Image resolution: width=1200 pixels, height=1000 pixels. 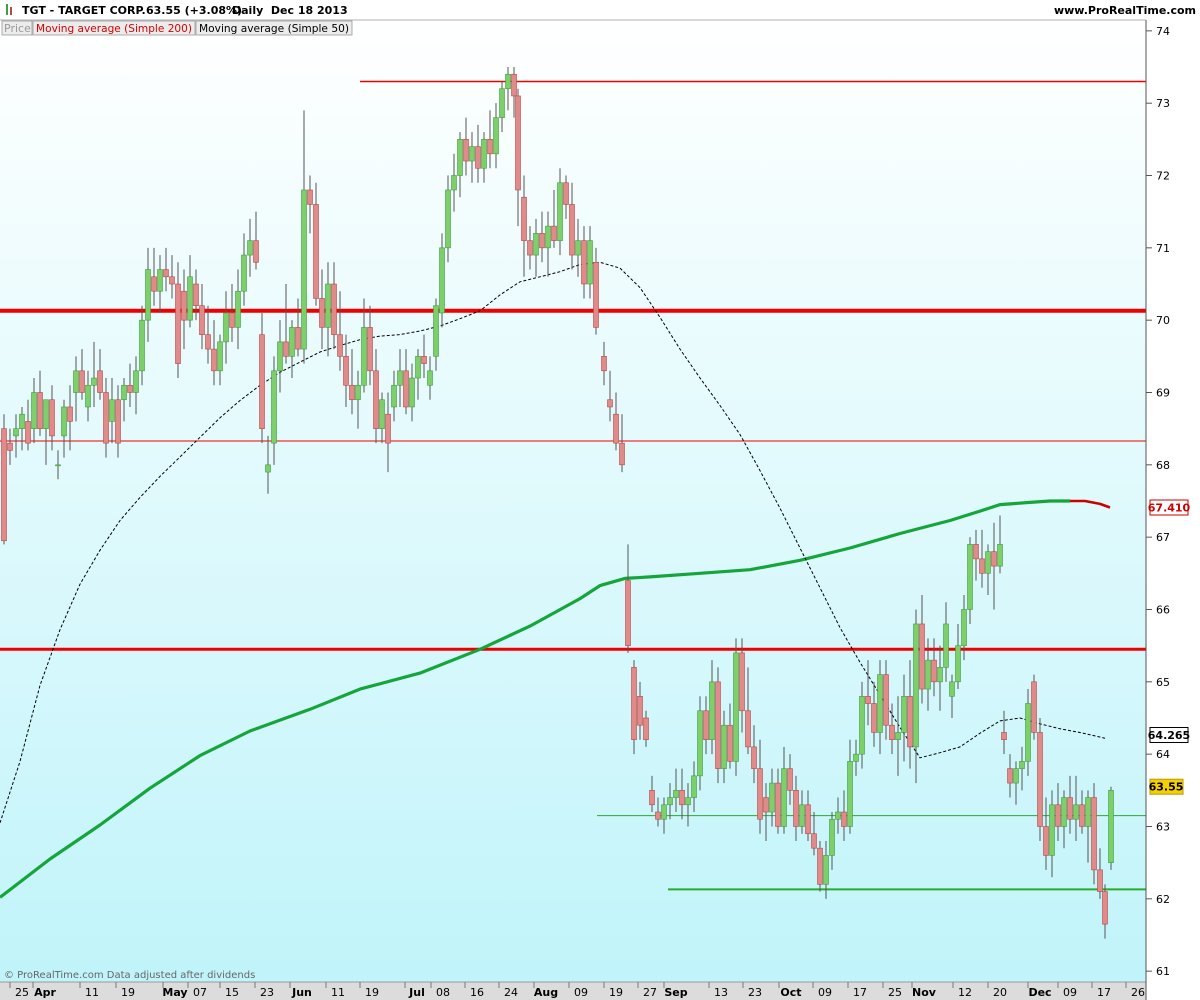 What do you see at coordinates (372, 992) in the screenshot?
I see `x-tick-label-10: 19` at bounding box center [372, 992].